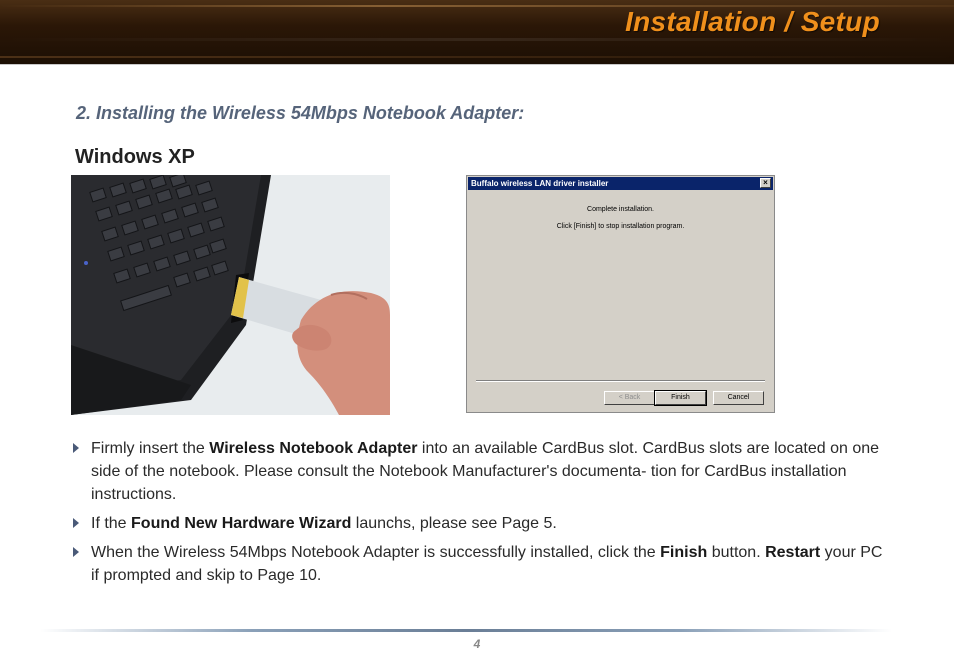  Describe the element at coordinates (466, 630) in the screenshot. I see `footer-divider` at that location.